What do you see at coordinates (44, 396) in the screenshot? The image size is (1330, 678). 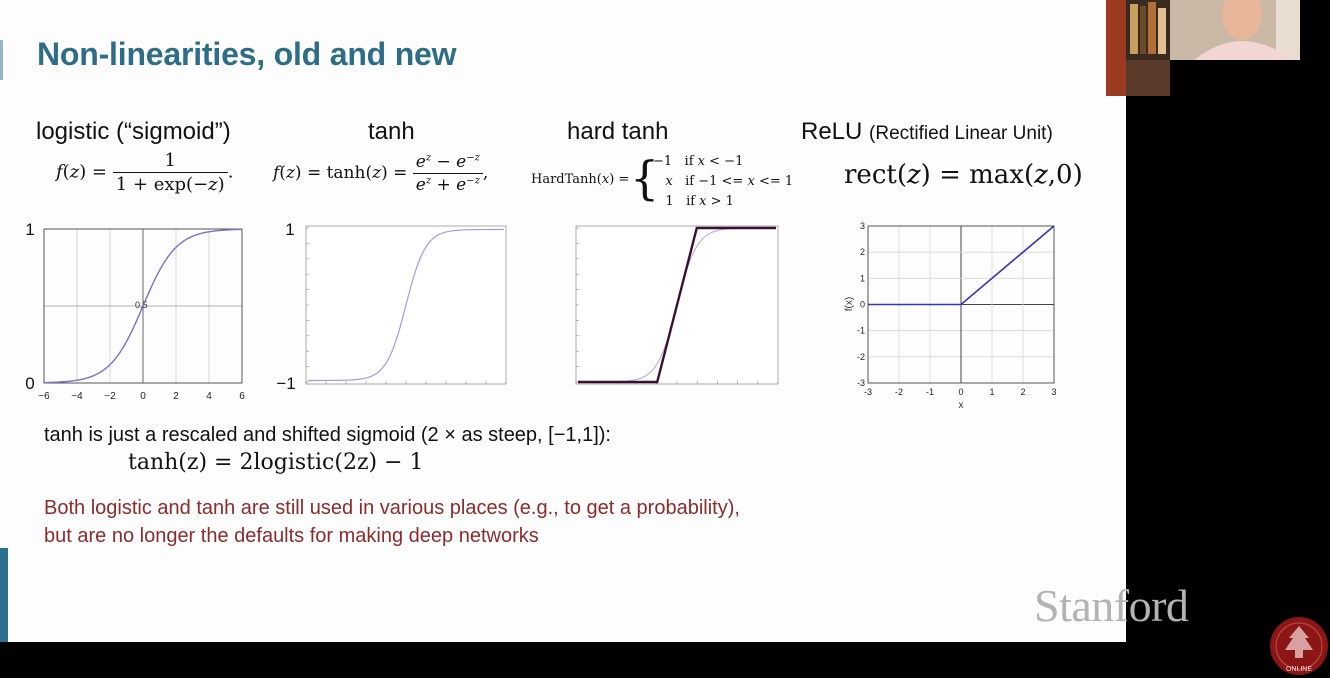 I see `logistic-x-tick-label: −6` at bounding box center [44, 396].